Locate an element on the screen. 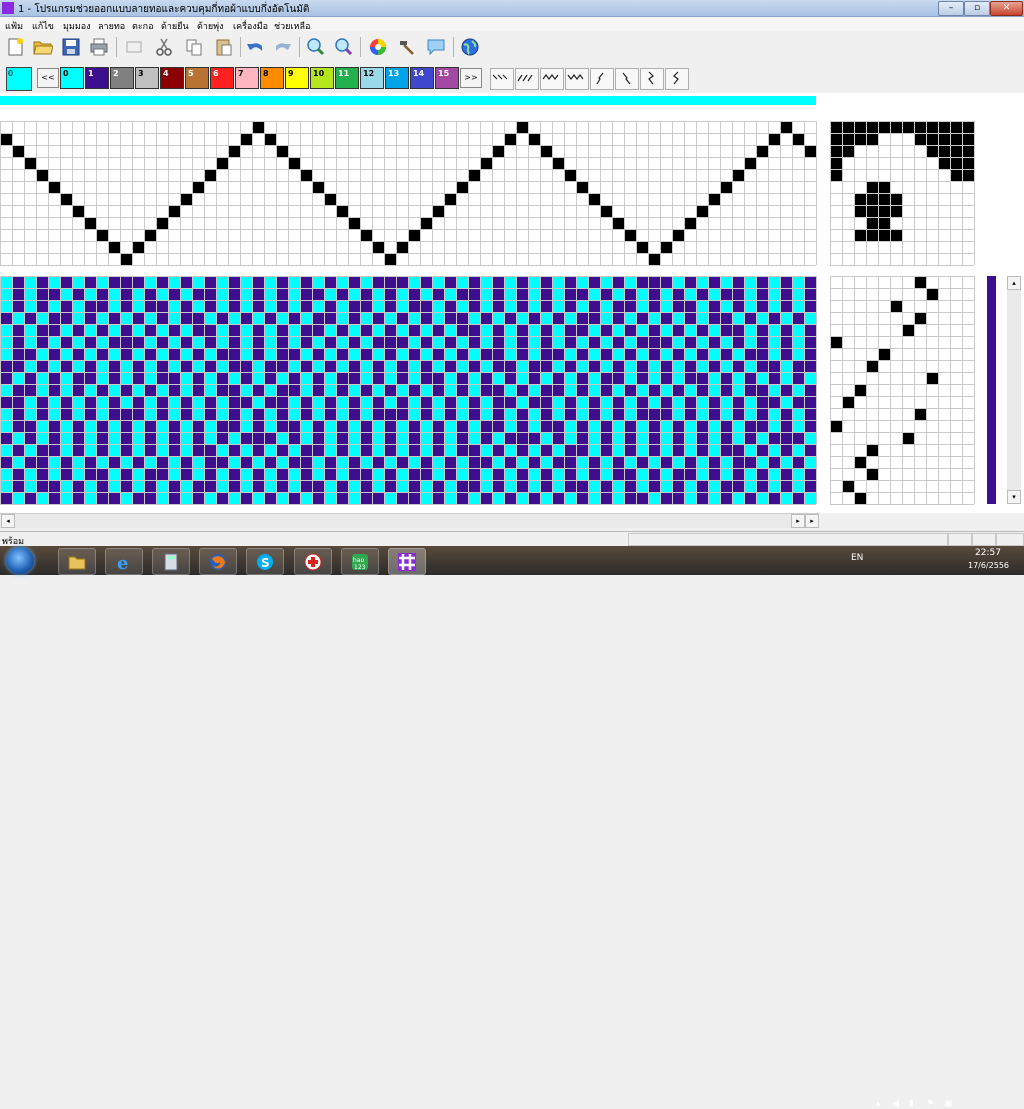  palette-swatch: 2 is located at coordinates (122, 78).